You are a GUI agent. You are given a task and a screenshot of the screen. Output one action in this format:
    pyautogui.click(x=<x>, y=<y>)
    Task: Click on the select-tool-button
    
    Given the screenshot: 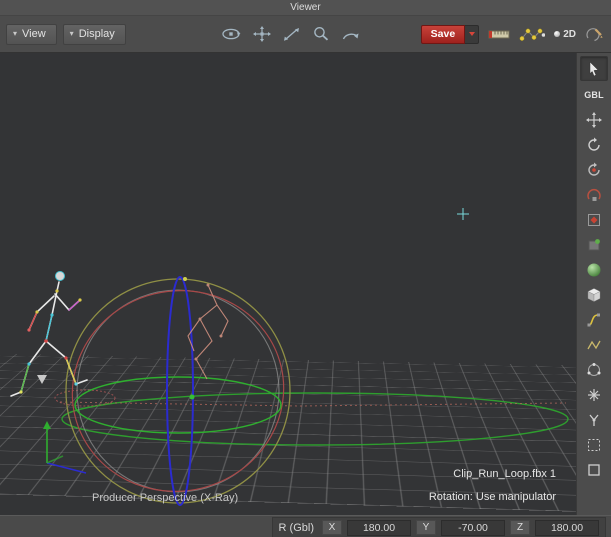 What is the action you would take?
    pyautogui.click(x=594, y=68)
    